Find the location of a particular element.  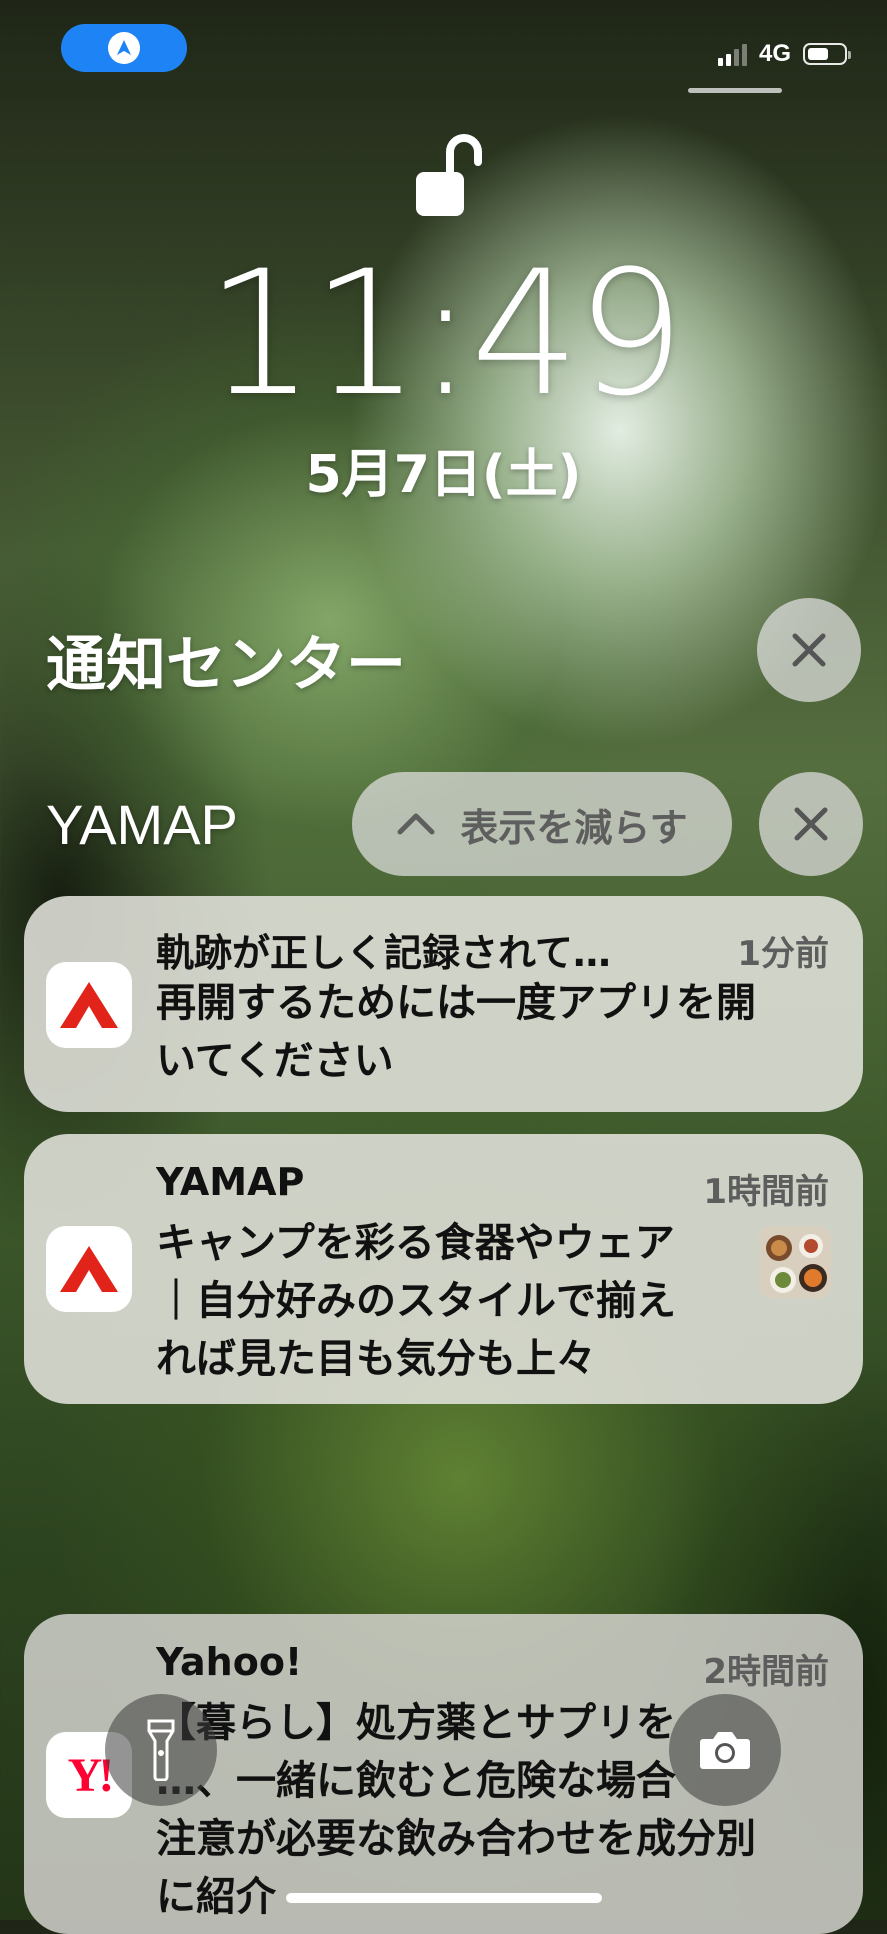

notification-body-line: …、一緒に飲むと危険な場合 is located at coordinates (416, 1781).